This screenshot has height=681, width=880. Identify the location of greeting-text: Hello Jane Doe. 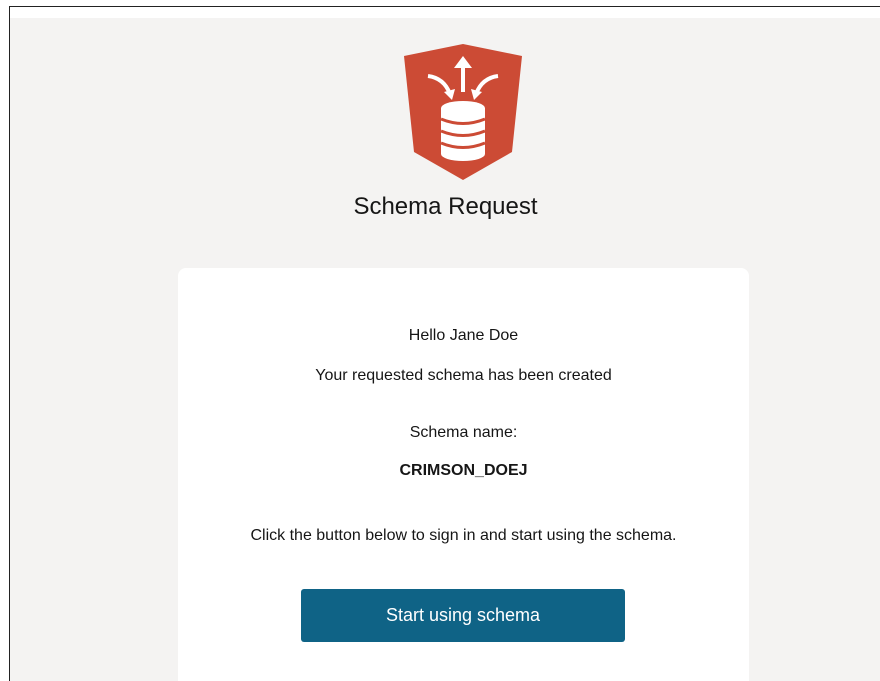
(463, 335).